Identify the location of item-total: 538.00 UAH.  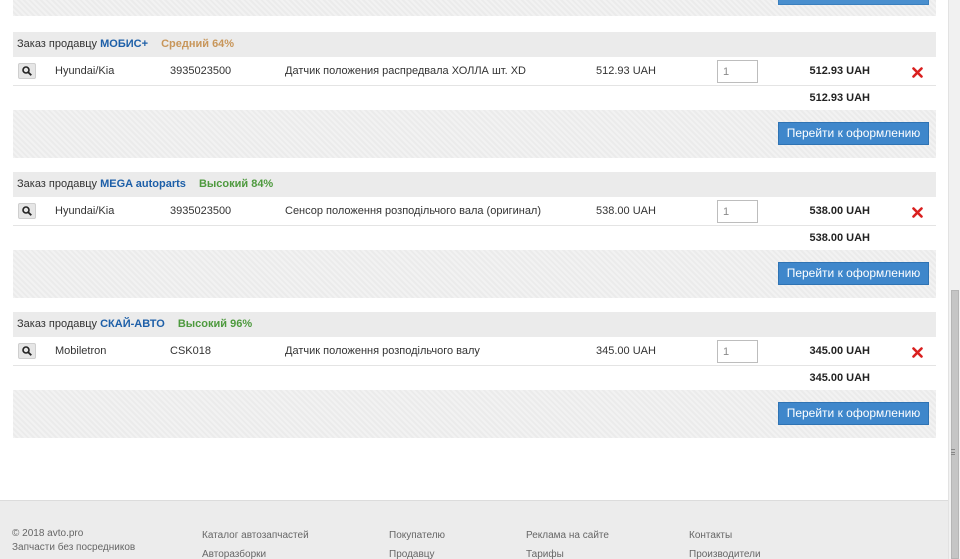
(839, 211).